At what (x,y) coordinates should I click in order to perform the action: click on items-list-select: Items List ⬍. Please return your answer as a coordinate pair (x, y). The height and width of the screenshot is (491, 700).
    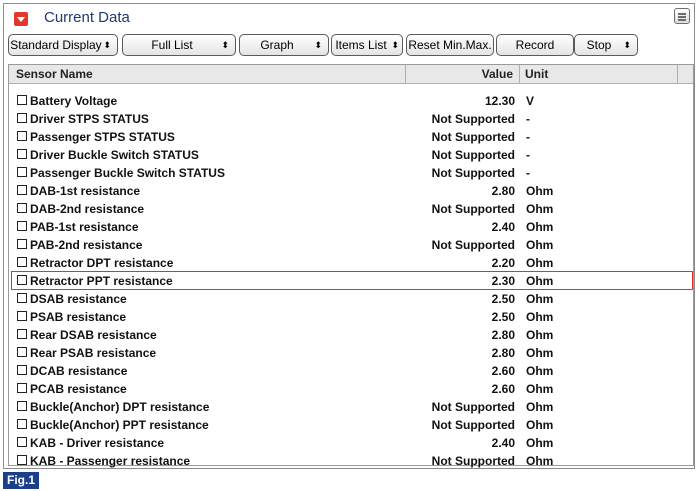
    Looking at the image, I should click on (367, 45).